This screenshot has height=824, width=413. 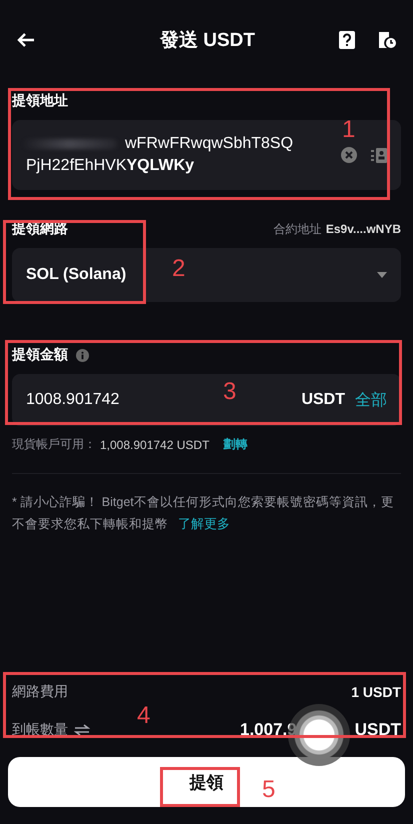 What do you see at coordinates (204, 523) in the screenshot?
I see `learn-more-link: 了解更多` at bounding box center [204, 523].